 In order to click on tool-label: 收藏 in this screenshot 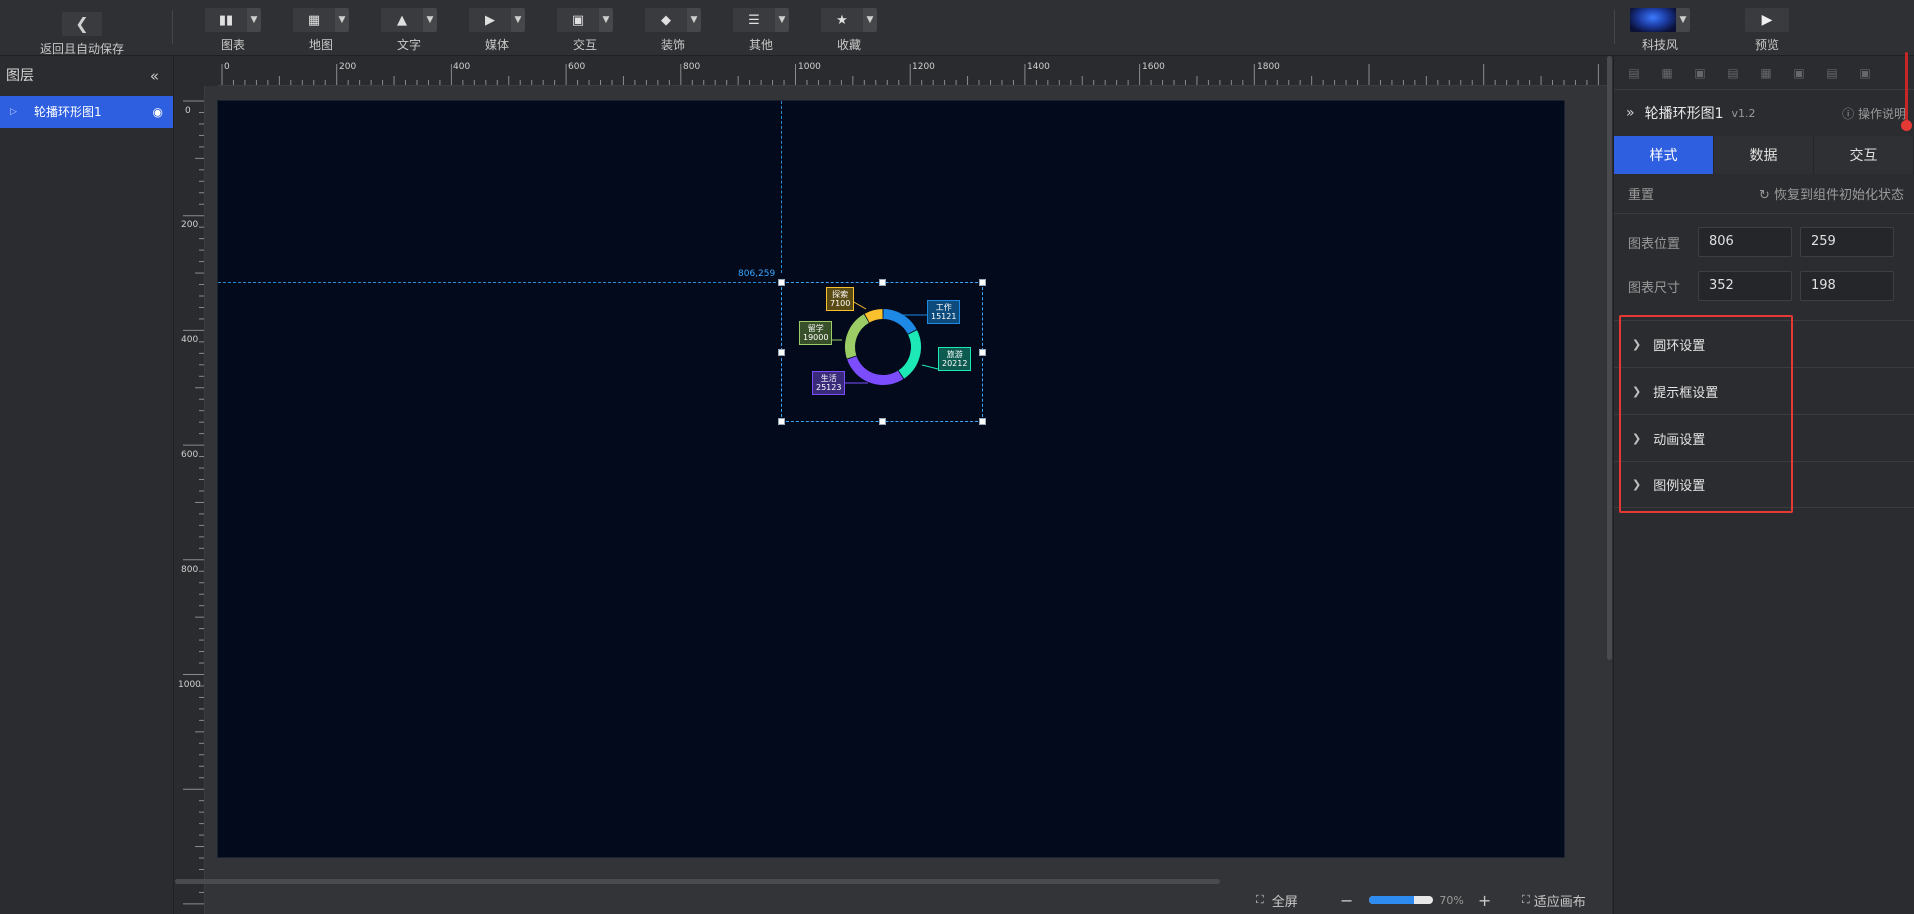, I will do `click(848, 45)`.